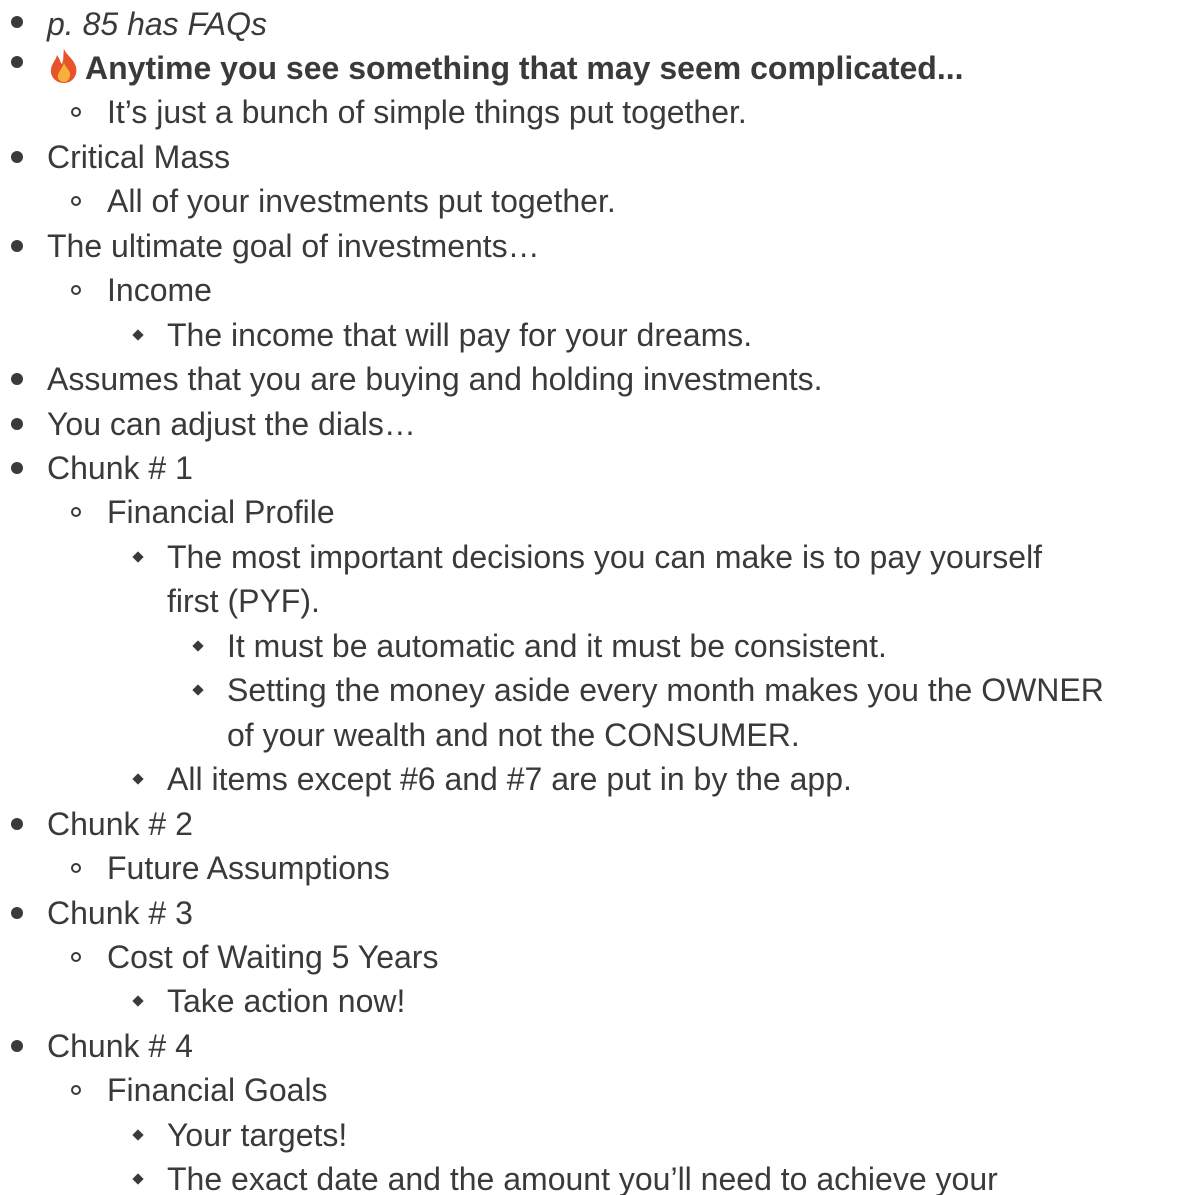 The image size is (1195, 1195). I want to click on list-item-text: Critical Mass, so click(139, 157).